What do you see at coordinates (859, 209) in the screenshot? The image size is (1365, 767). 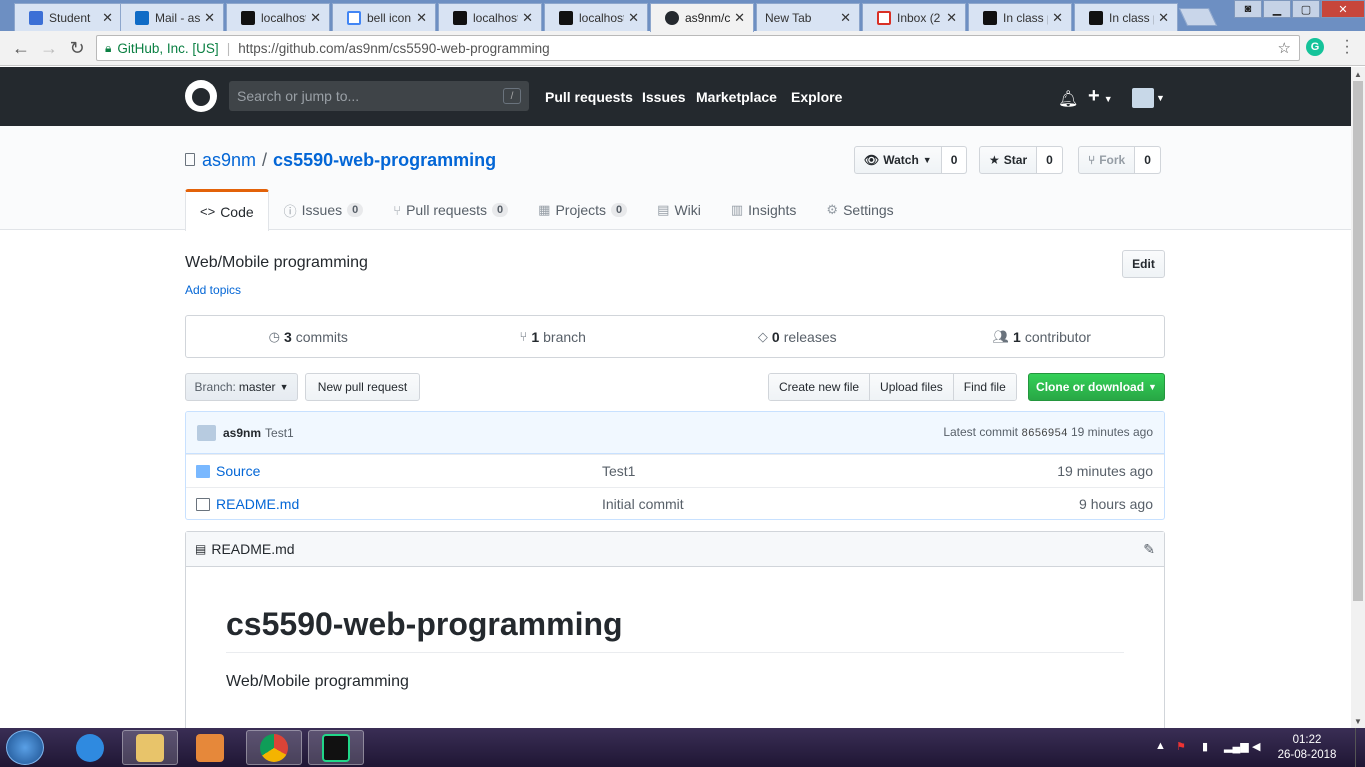 I see `tab-settings: ⚙ Settings` at bounding box center [859, 209].